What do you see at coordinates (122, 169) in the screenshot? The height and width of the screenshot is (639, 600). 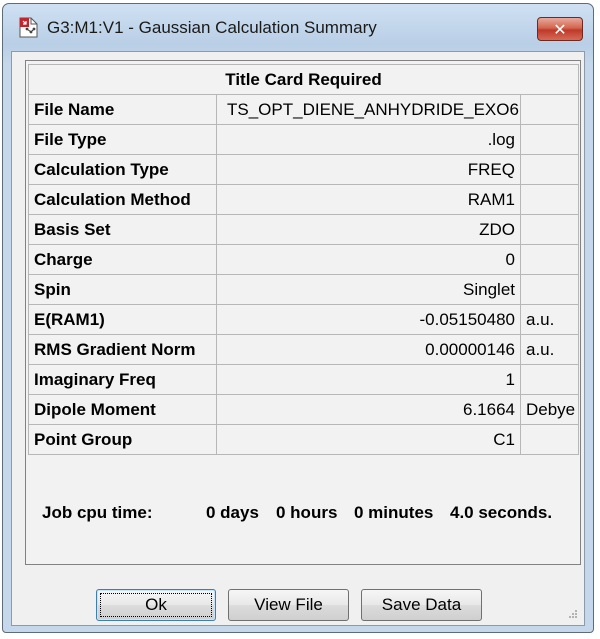 I see `row-label: Calculation Type` at bounding box center [122, 169].